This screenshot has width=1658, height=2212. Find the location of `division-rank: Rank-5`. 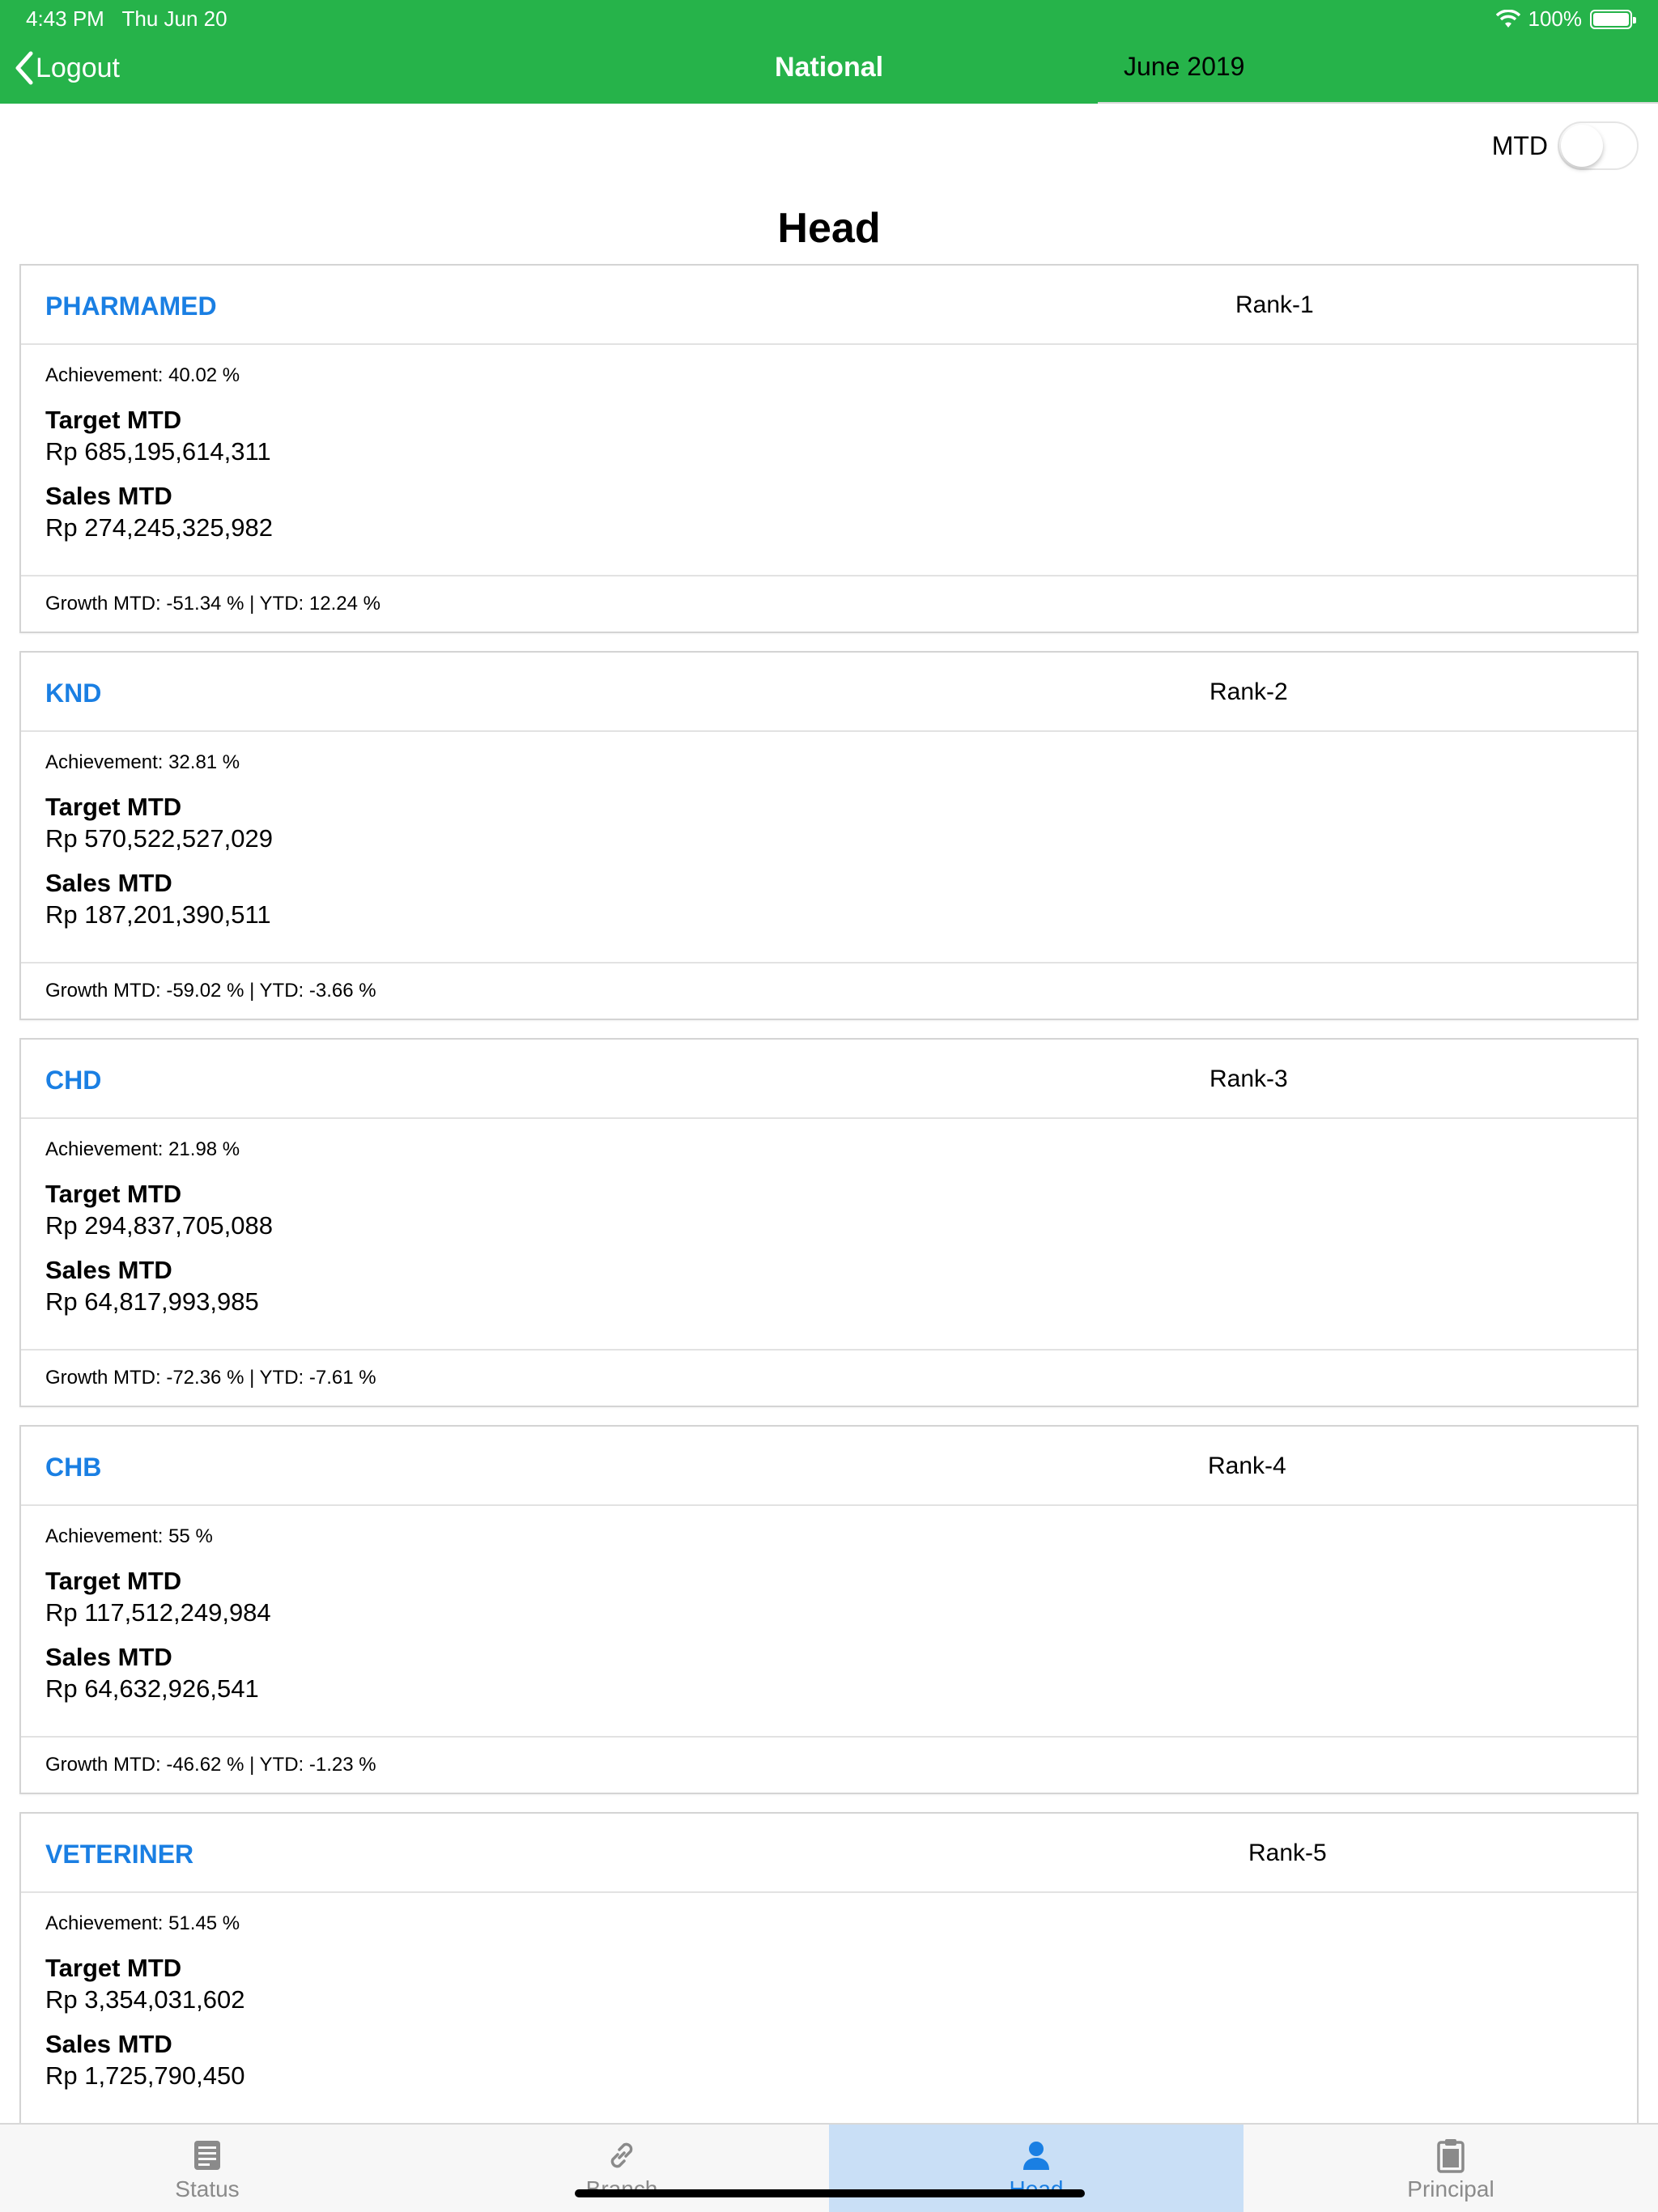

division-rank: Rank-5 is located at coordinates (1287, 1853).